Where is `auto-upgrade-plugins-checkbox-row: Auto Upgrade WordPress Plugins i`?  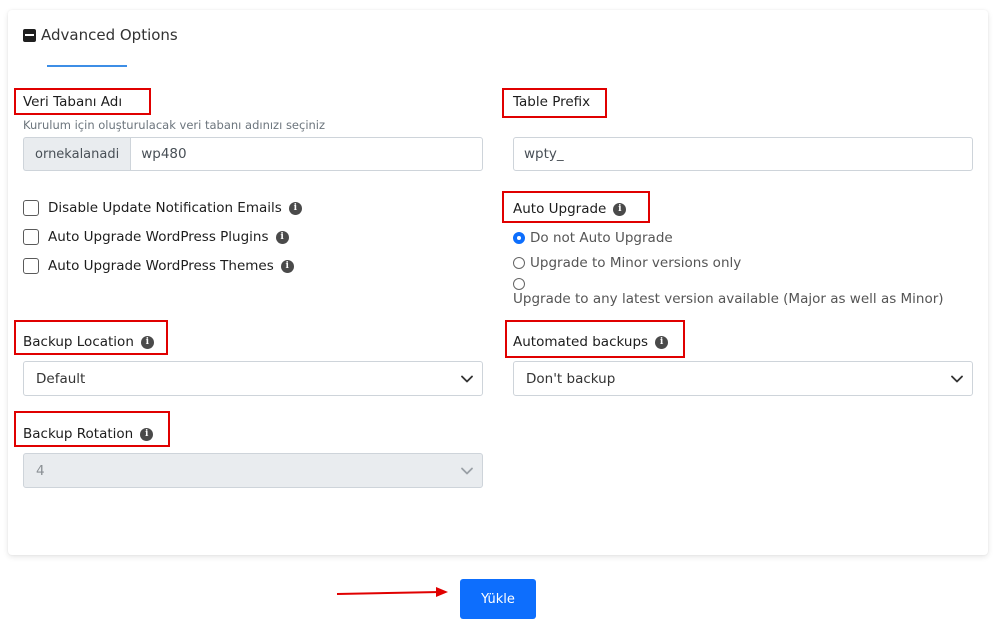
auto-upgrade-plugins-checkbox-row: Auto Upgrade WordPress Plugins i is located at coordinates (156, 237).